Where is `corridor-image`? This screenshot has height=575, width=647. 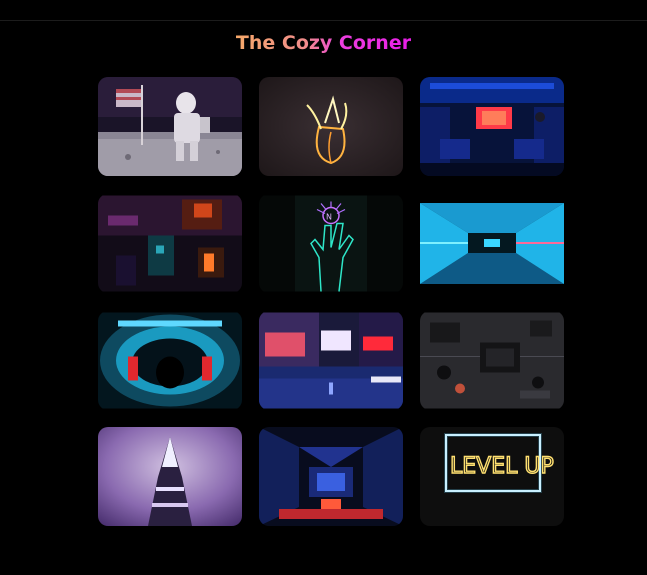 corridor-image is located at coordinates (170, 360).